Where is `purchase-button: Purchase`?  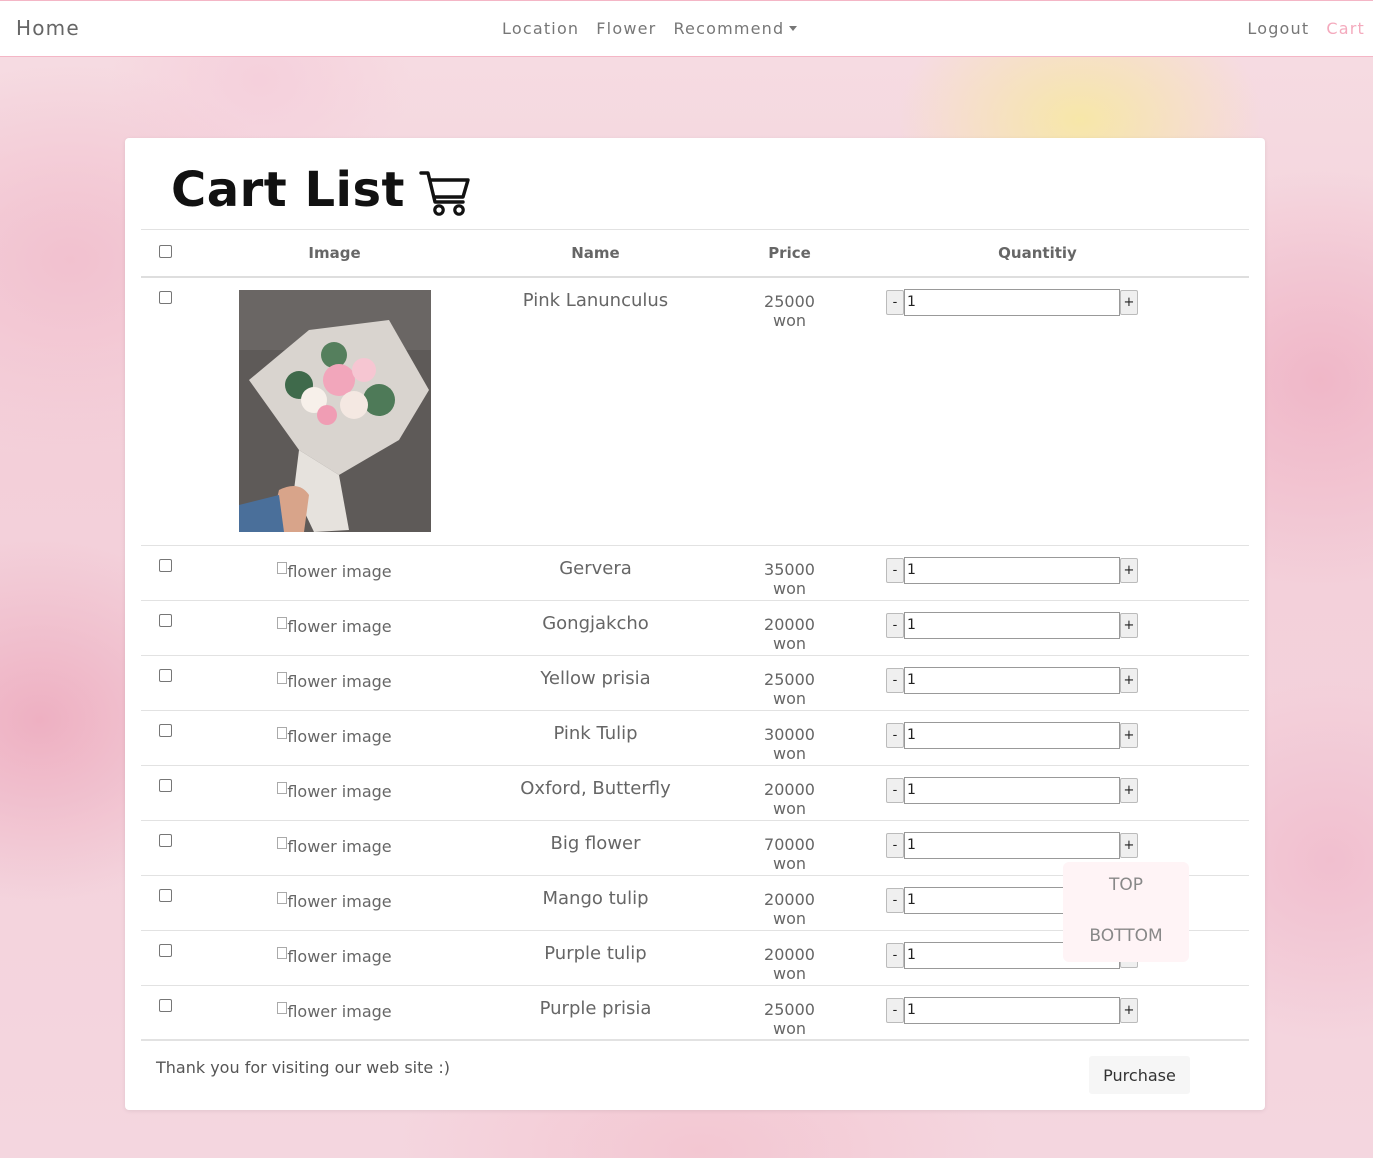
purchase-button: Purchase is located at coordinates (1139, 1075).